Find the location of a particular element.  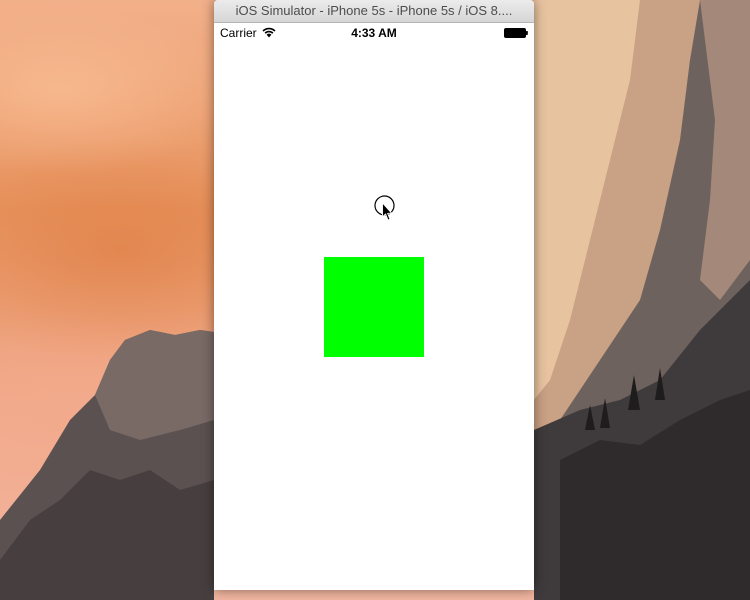

green-square-view is located at coordinates (374, 307).